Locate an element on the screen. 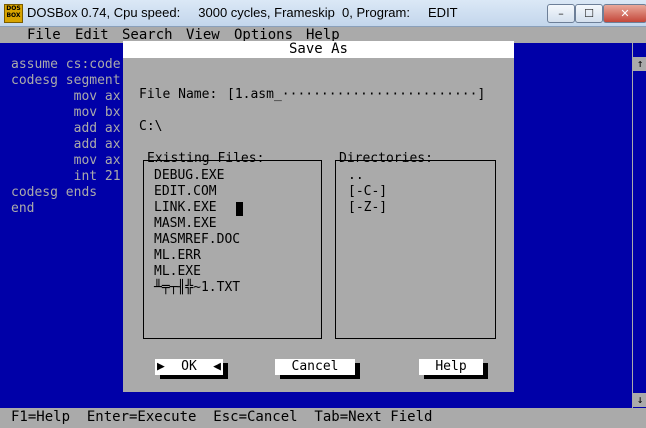 The image size is (646, 428). file-name-label: File Name: is located at coordinates (178, 94).